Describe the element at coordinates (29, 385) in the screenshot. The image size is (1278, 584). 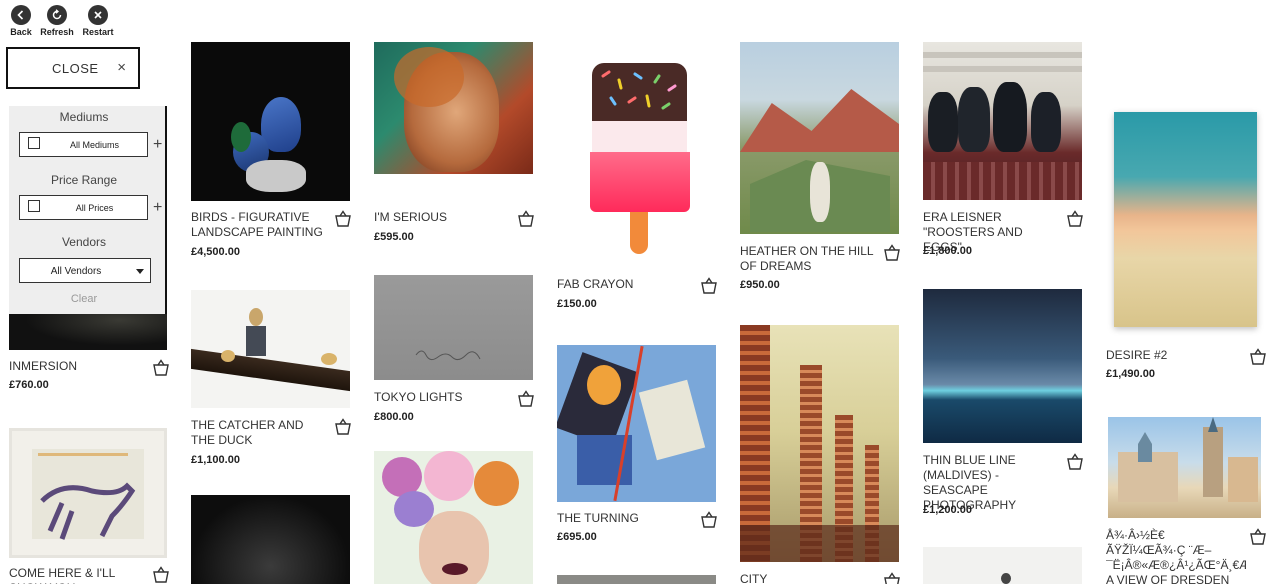
I see `product-price: £760.00` at that location.